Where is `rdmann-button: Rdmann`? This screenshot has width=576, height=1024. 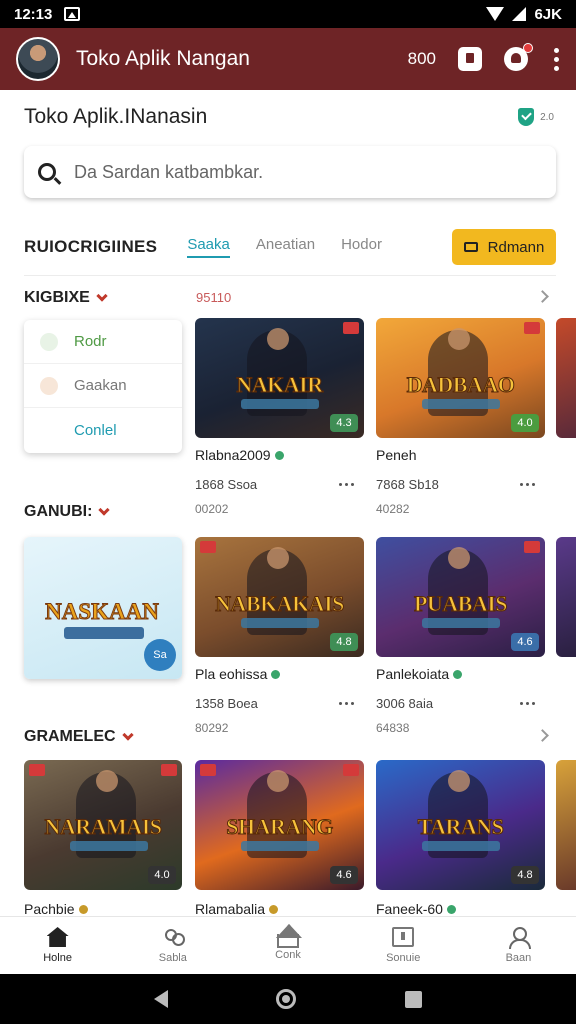 rdmann-button: Rdmann is located at coordinates (504, 247).